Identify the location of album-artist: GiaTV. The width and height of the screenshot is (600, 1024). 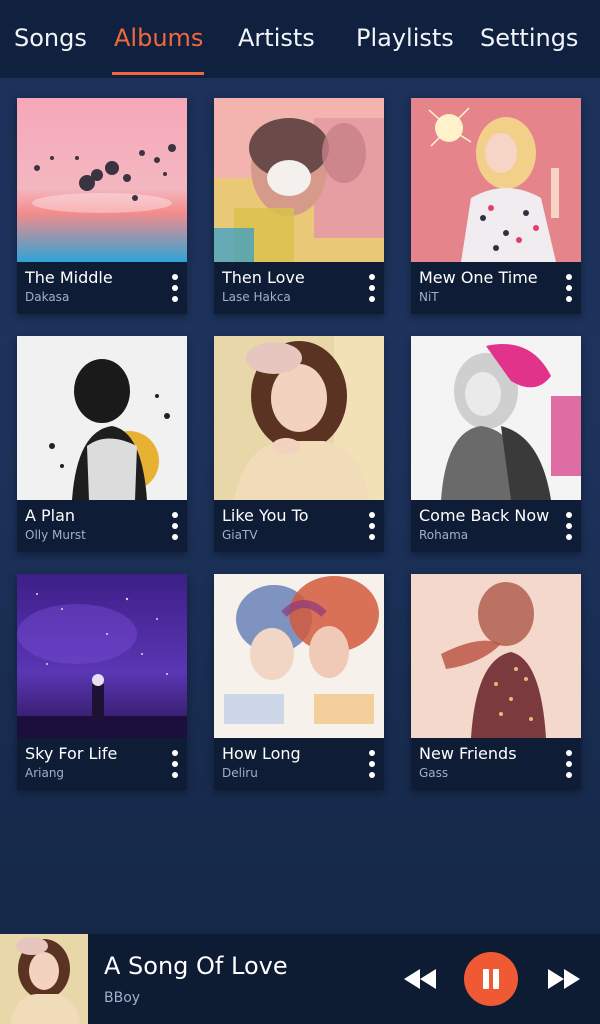
(240, 535).